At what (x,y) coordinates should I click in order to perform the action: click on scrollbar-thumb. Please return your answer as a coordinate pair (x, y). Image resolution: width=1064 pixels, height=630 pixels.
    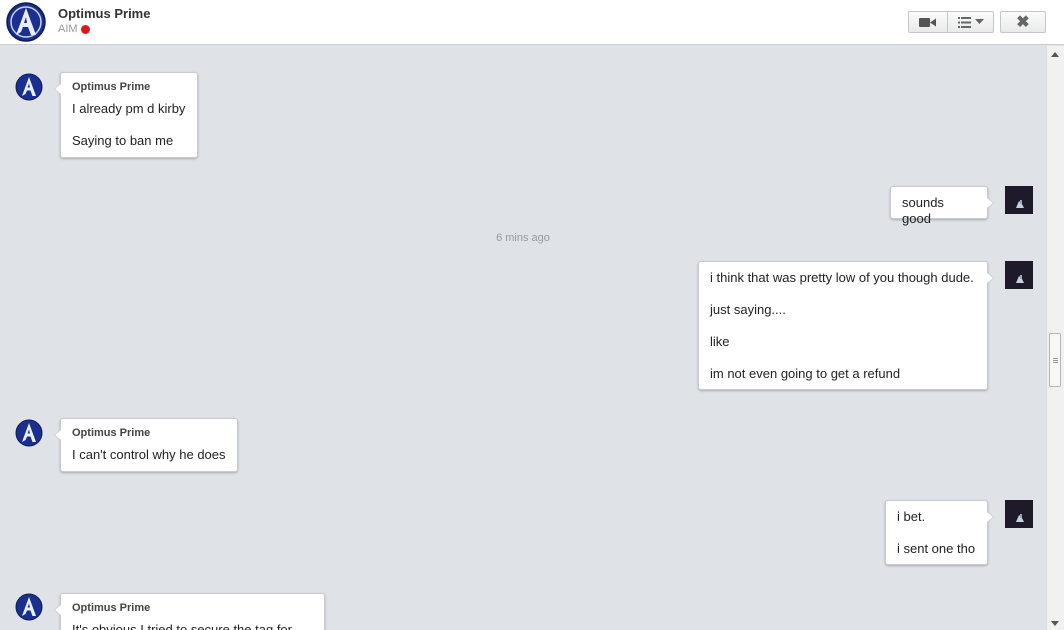
    Looking at the image, I should click on (1055, 360).